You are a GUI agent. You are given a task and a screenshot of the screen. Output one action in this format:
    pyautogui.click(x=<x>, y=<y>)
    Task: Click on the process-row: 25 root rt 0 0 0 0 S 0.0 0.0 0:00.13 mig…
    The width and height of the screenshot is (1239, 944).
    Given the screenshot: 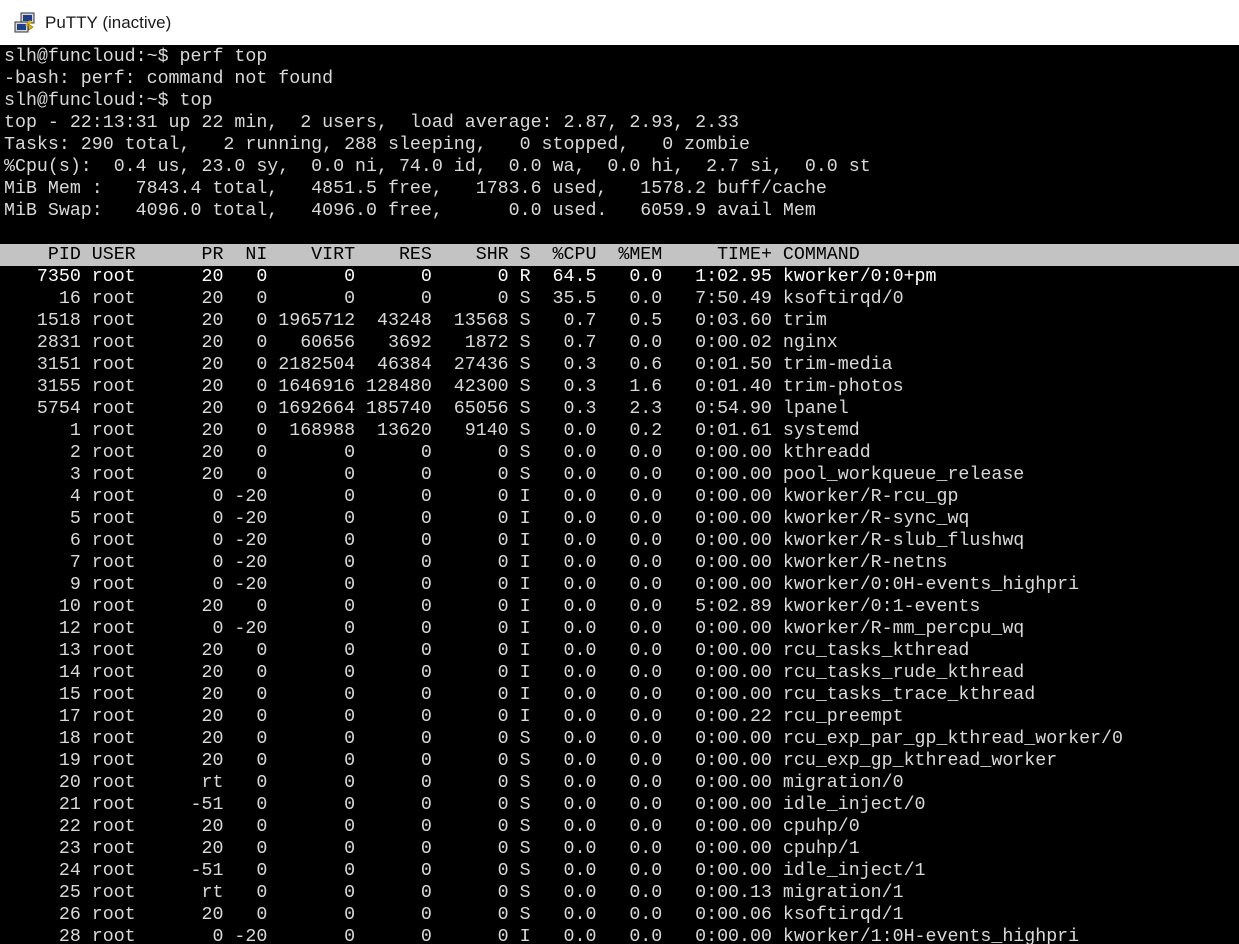 What is the action you would take?
    pyautogui.click(x=454, y=893)
    